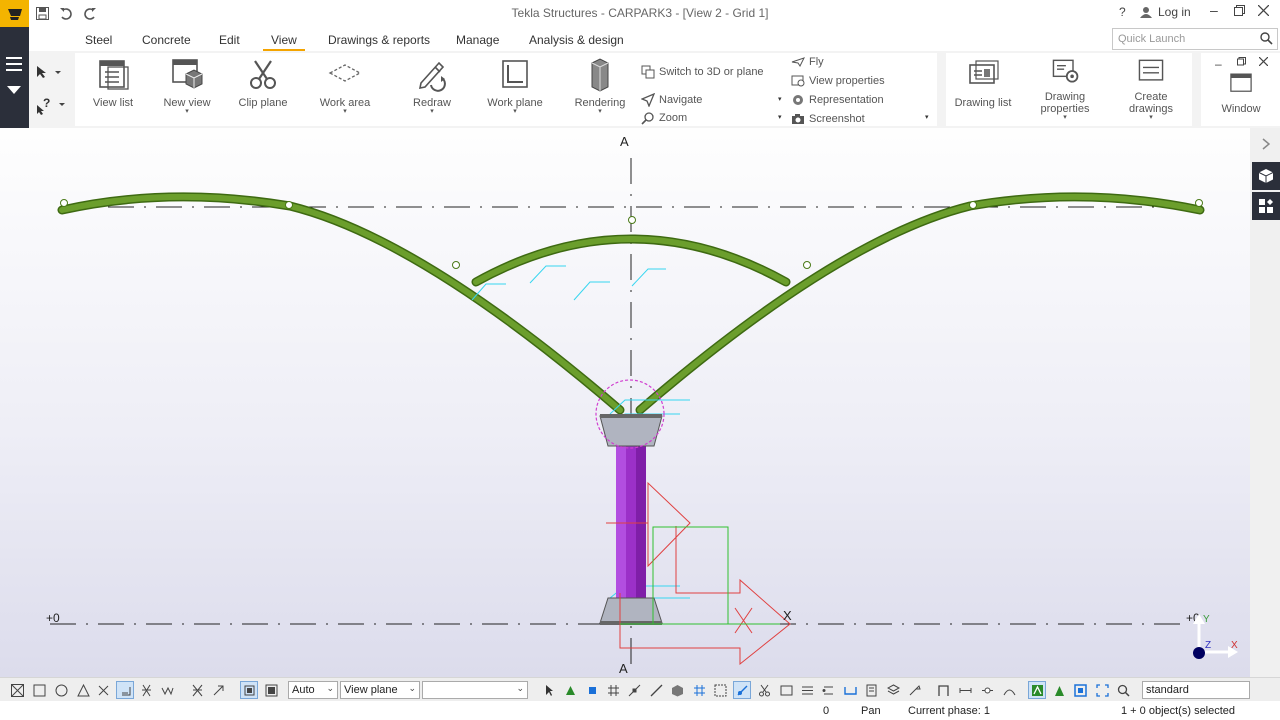  Describe the element at coordinates (432, 86) in the screenshot. I see `redraw-button: Redraw ▾` at that location.